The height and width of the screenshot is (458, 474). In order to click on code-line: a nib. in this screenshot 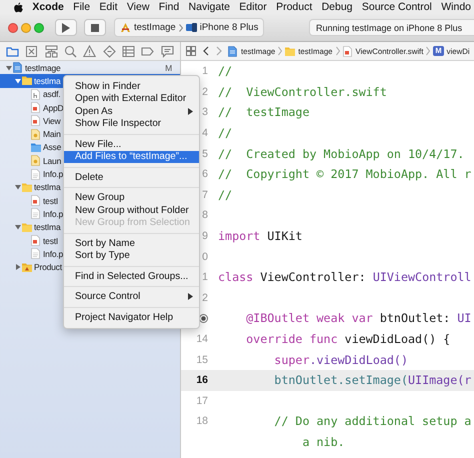, I will do `click(323, 441)`.